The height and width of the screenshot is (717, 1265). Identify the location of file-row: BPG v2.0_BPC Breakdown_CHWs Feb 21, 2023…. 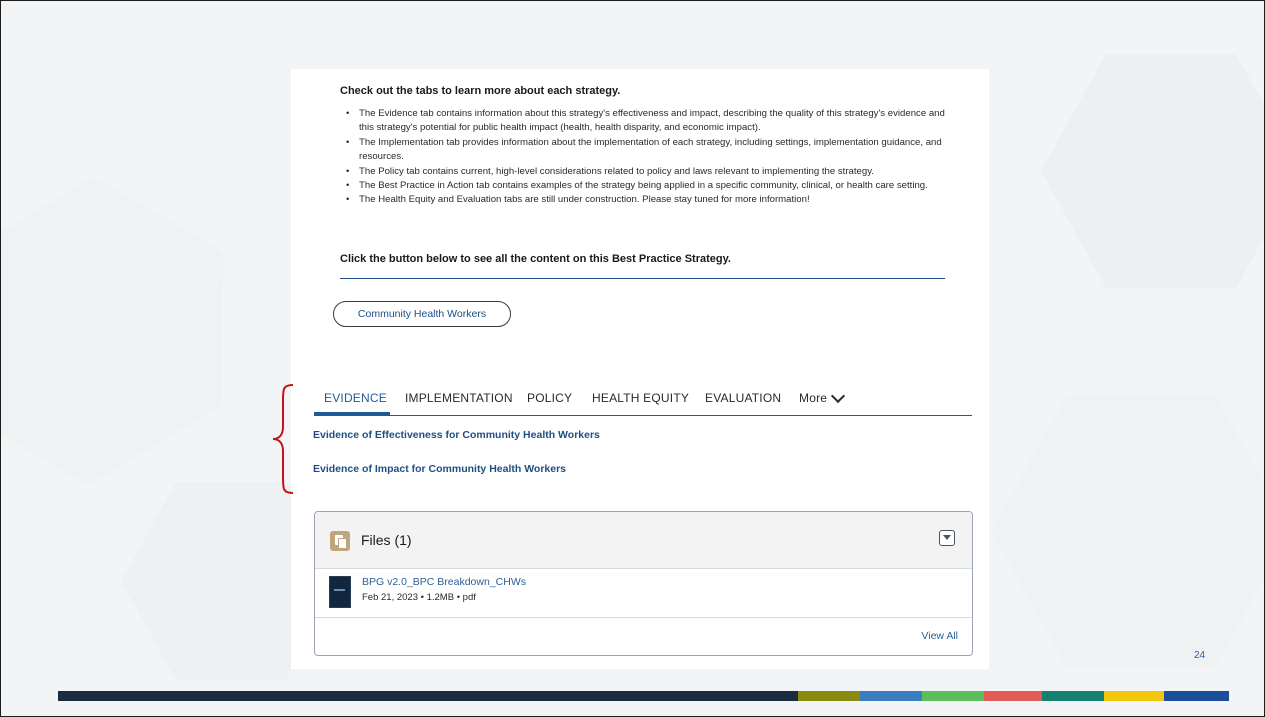
(643, 593).